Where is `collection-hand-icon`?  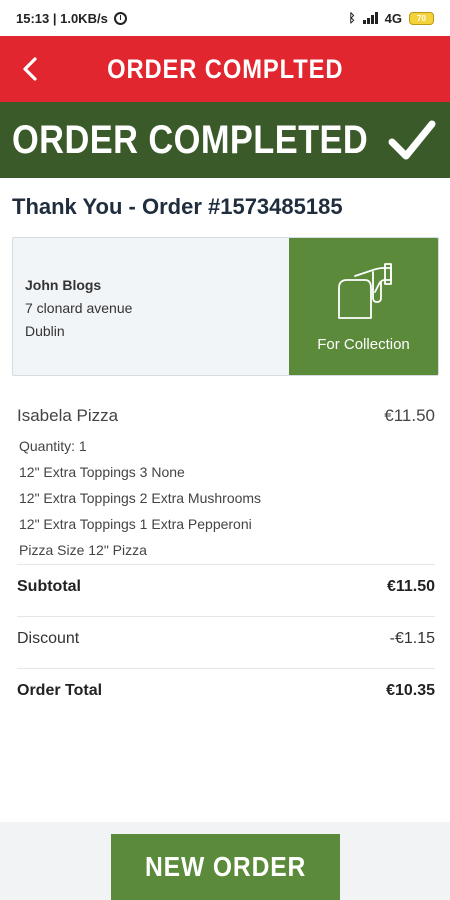 collection-hand-icon is located at coordinates (364, 291).